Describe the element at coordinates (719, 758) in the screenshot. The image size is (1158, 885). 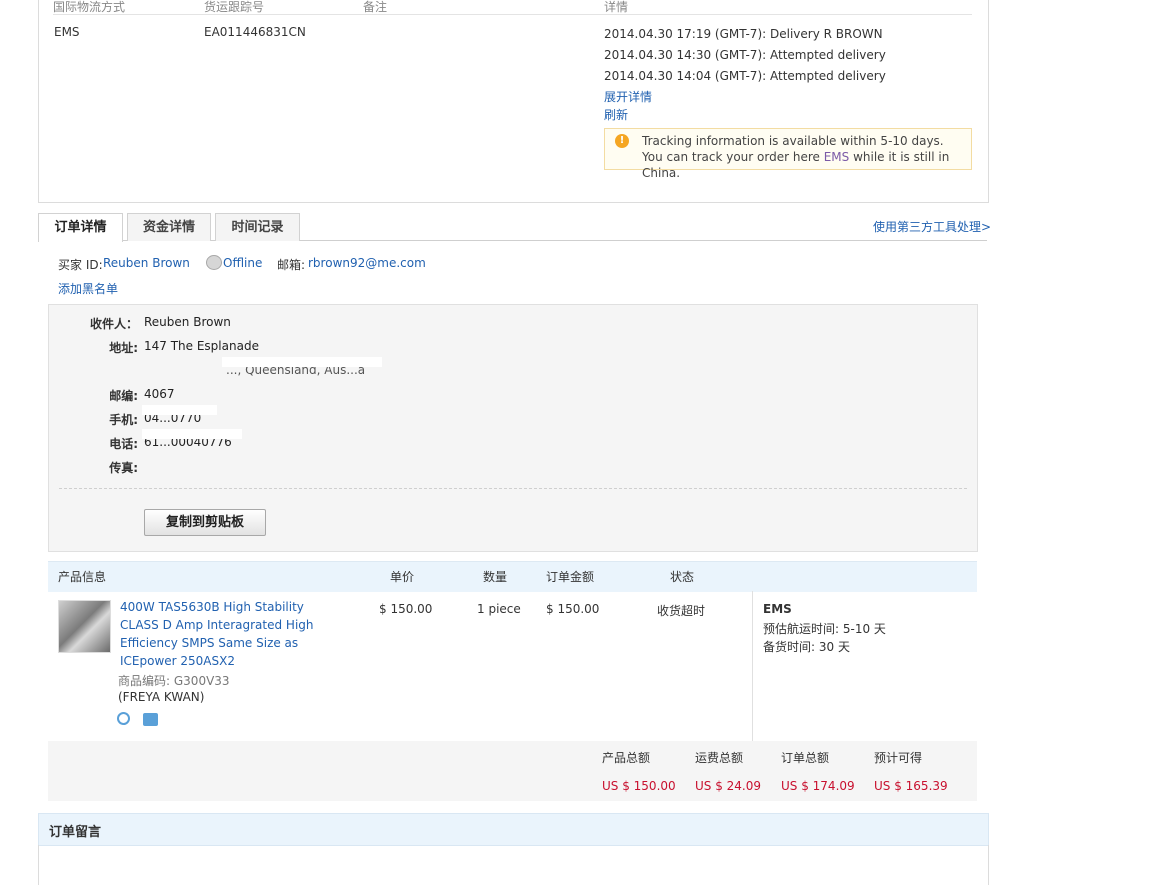
I see `shipping-total-label: 运费总额` at that location.